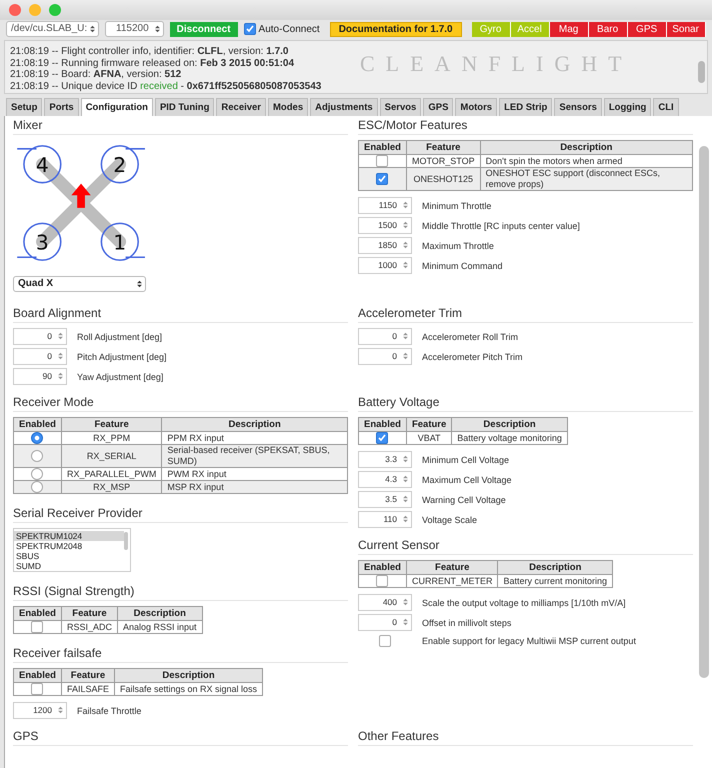 This screenshot has width=712, height=768. I want to click on list-option: SBUS, so click(69, 556).